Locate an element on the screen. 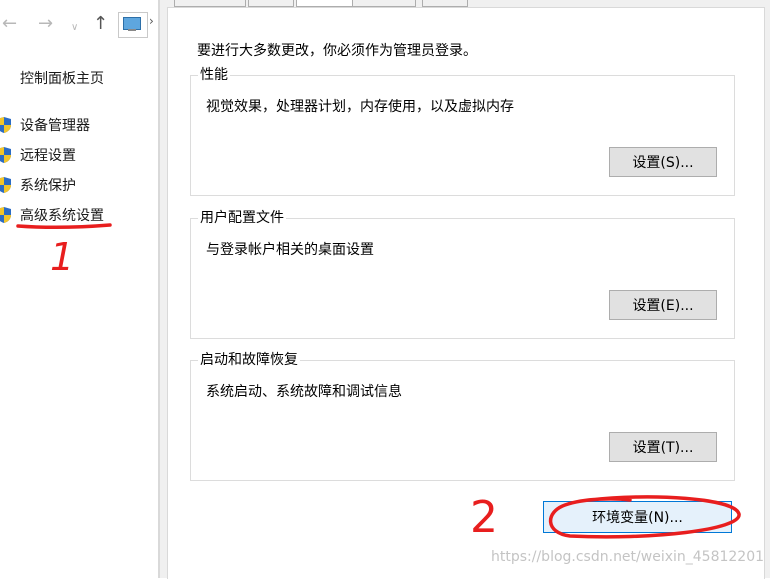 The height and width of the screenshot is (579, 770). group-title: 用户配置文件 is located at coordinates (242, 218).